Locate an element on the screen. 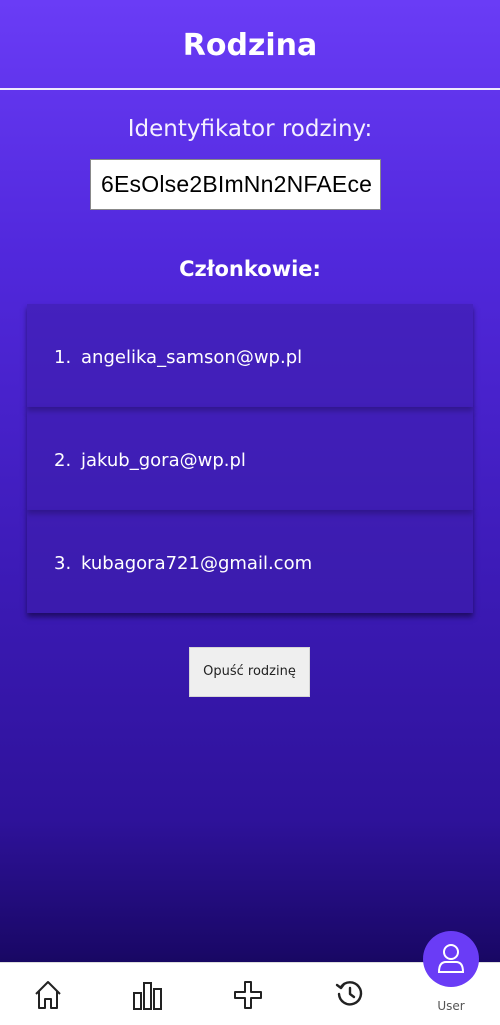 The width and height of the screenshot is (500, 1025). leave-family-button: Opuść rodzinę is located at coordinates (249, 672).